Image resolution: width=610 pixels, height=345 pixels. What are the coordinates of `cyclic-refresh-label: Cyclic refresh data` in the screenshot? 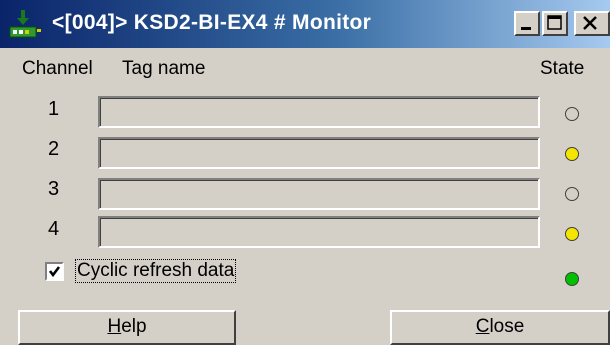 It's located at (156, 271).